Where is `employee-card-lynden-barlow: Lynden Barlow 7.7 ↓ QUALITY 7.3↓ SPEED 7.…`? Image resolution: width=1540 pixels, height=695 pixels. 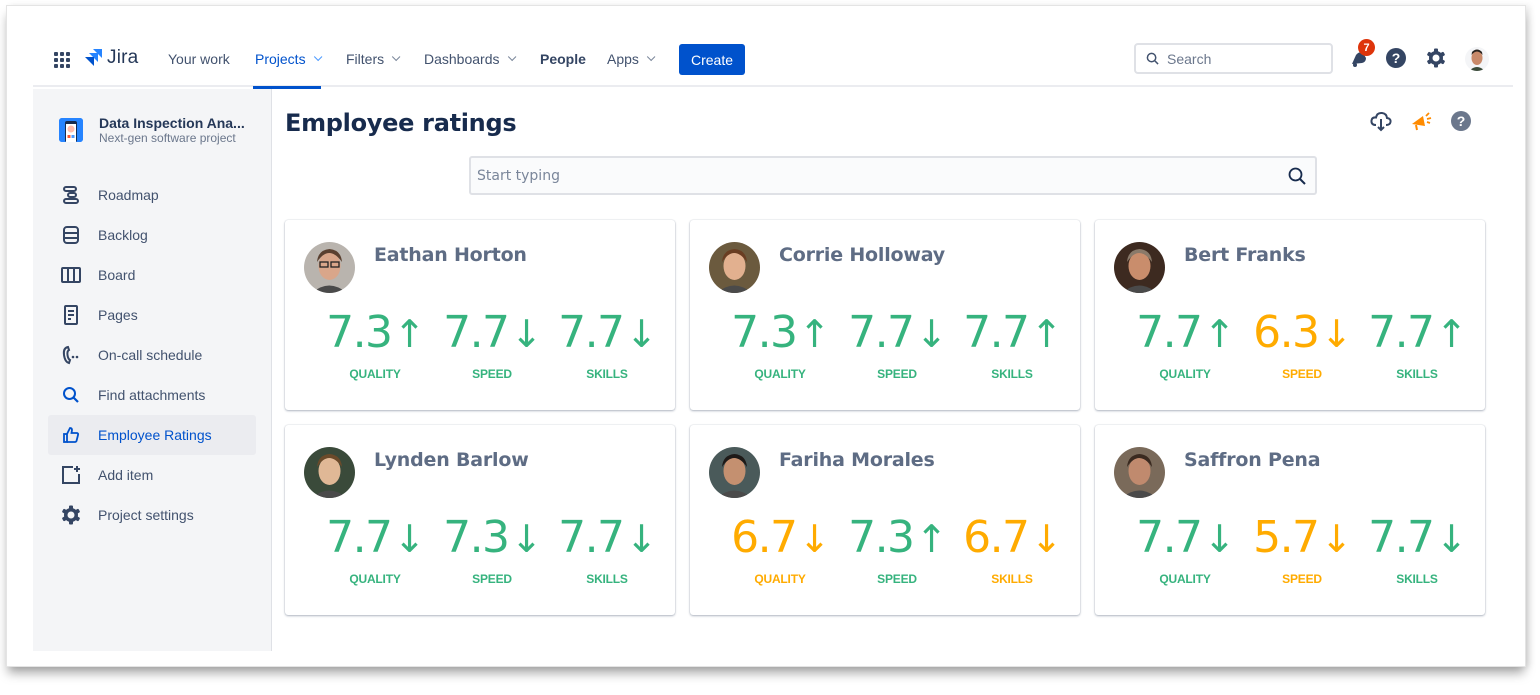 employee-card-lynden-barlow: Lynden Barlow 7.7 ↓ QUALITY 7.3↓ SPEED 7.… is located at coordinates (480, 520).